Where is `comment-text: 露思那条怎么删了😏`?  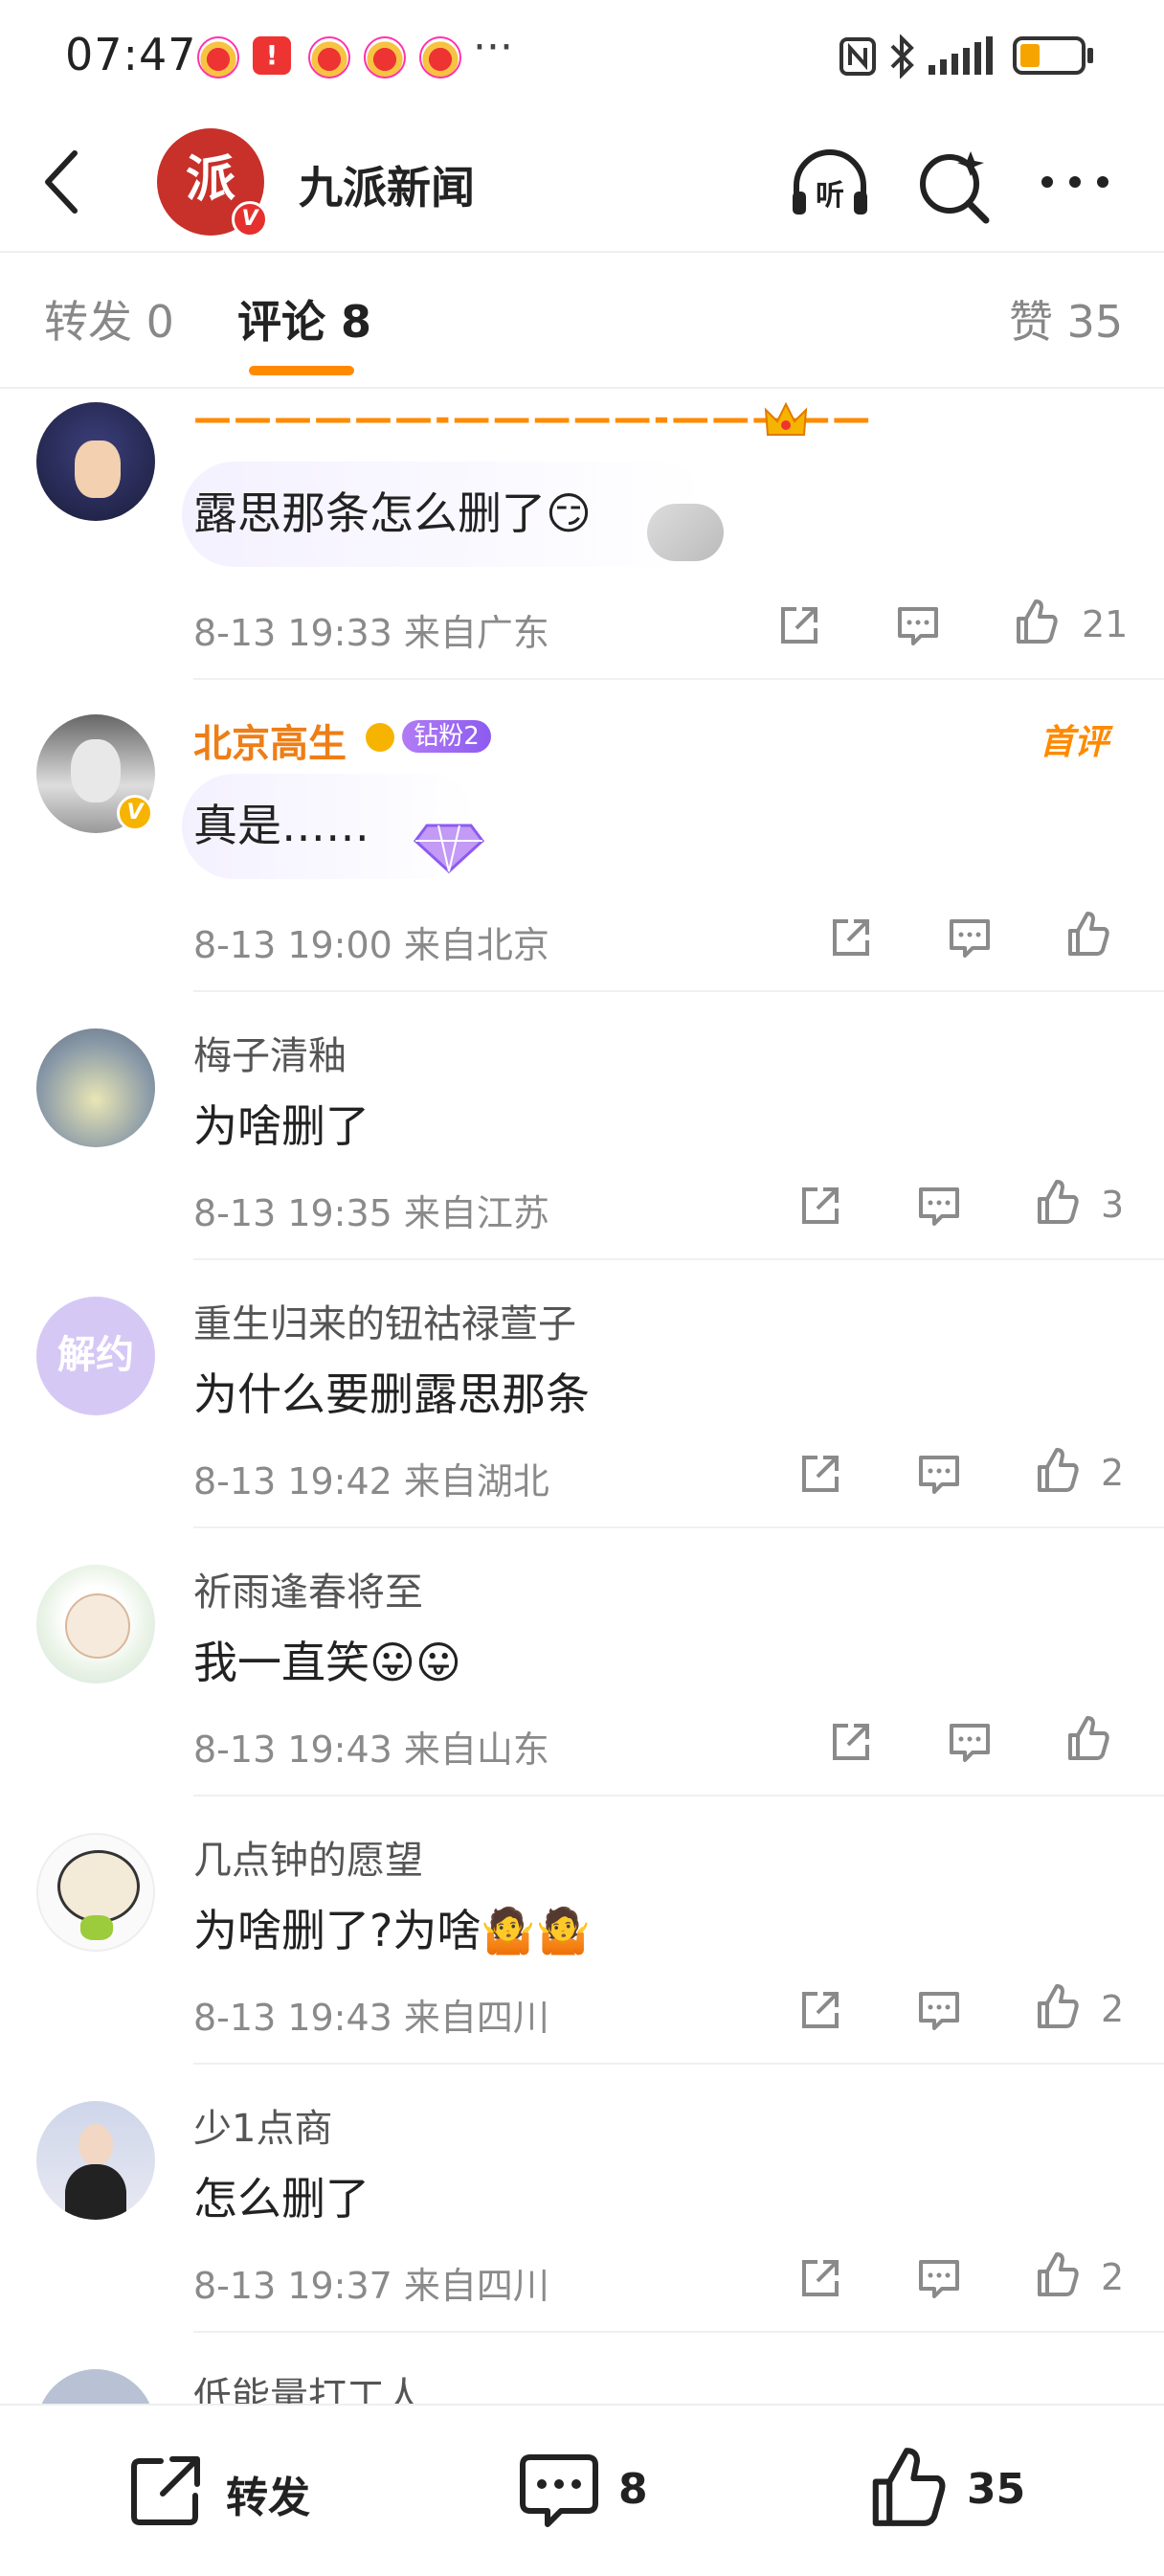
comment-text: 露思那条怎么删了😏 is located at coordinates (393, 513).